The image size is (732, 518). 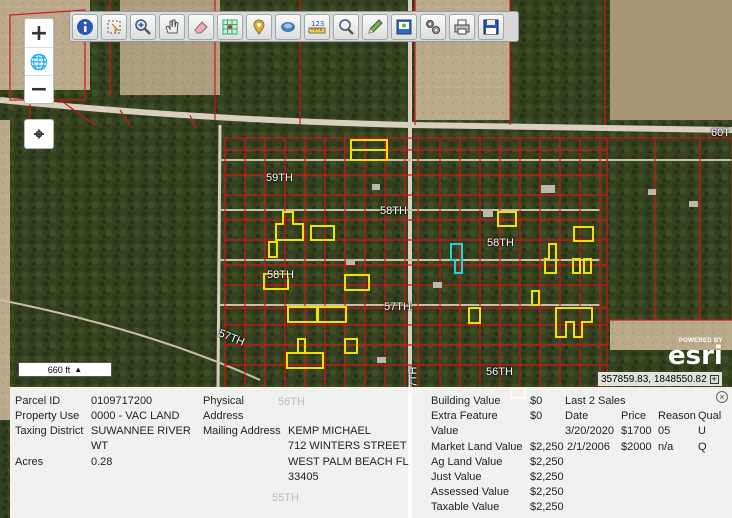 What do you see at coordinates (702, 431) in the screenshot?
I see `sale-qual: U` at bounding box center [702, 431].